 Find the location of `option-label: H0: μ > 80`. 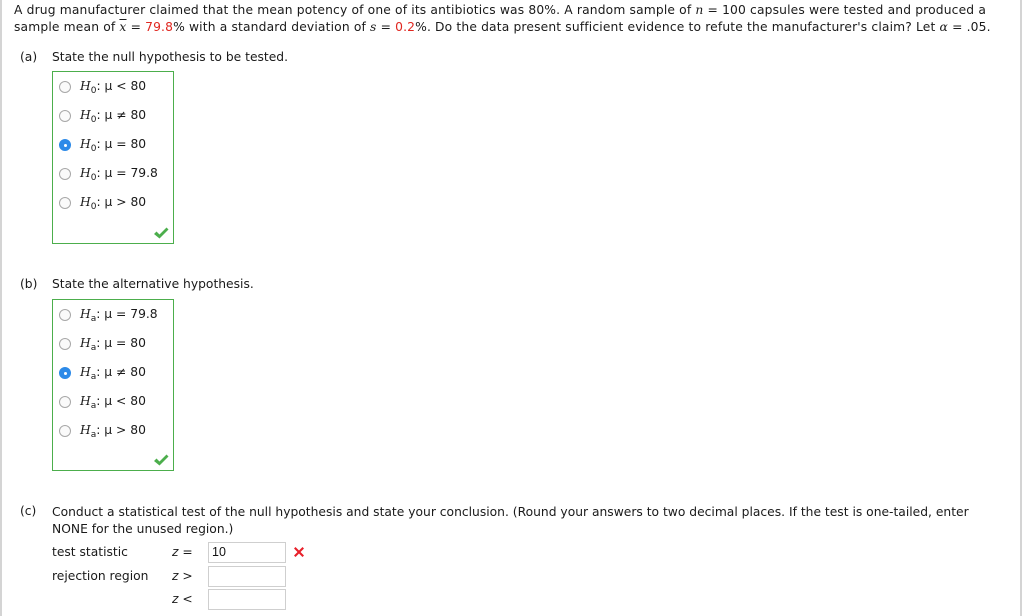

option-label: H0: μ > 80 is located at coordinates (113, 203).